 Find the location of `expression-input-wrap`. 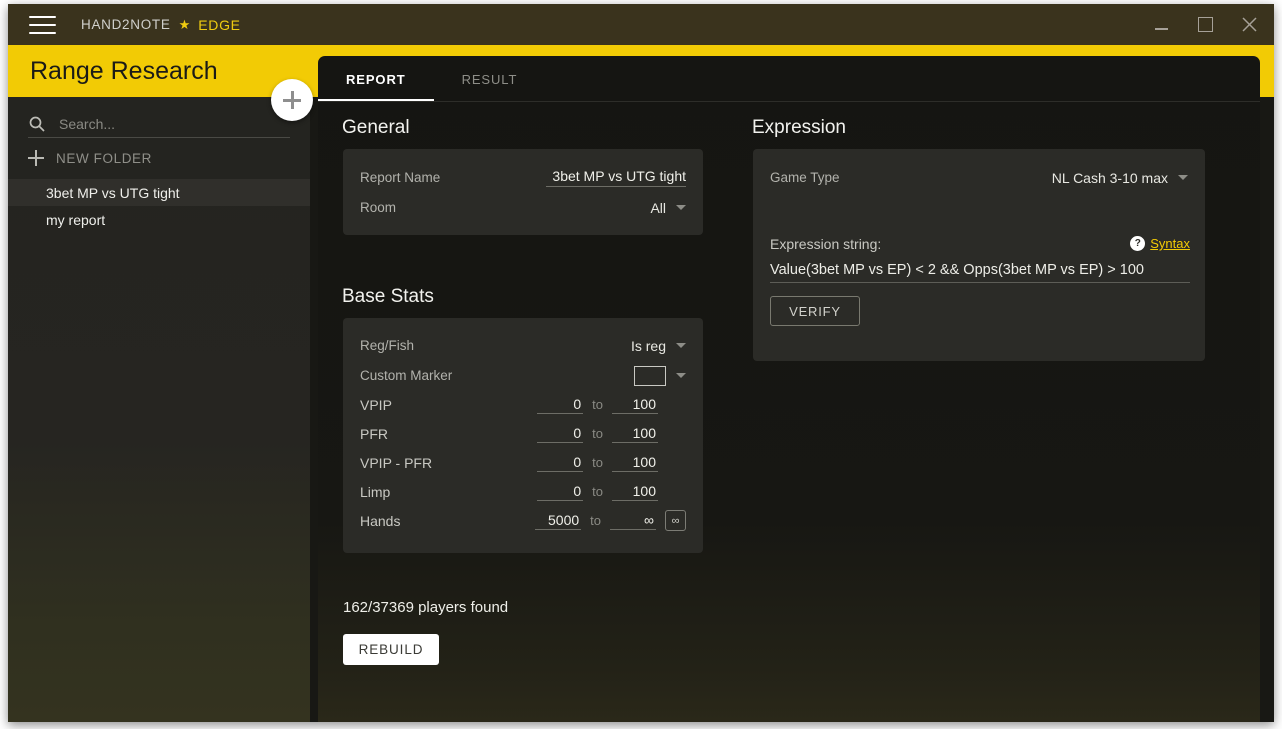

expression-input-wrap is located at coordinates (980, 272).